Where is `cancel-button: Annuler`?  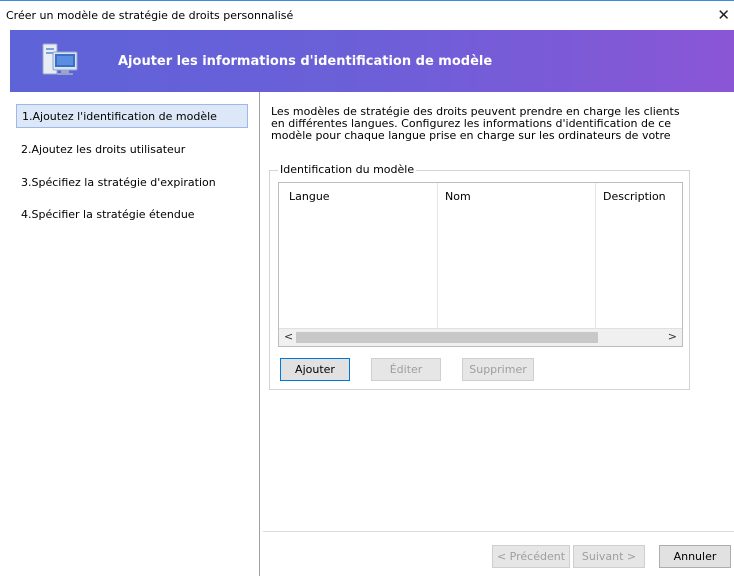
cancel-button: Annuler is located at coordinates (695, 556).